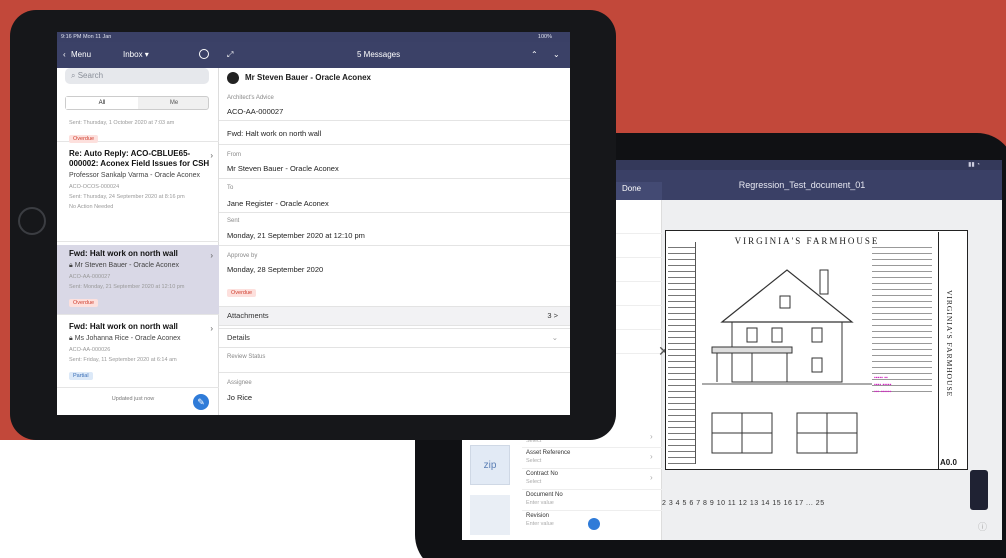  Describe the element at coordinates (94, 187) in the screenshot. I see `item-ref: ACO-OCOS-000024` at that location.